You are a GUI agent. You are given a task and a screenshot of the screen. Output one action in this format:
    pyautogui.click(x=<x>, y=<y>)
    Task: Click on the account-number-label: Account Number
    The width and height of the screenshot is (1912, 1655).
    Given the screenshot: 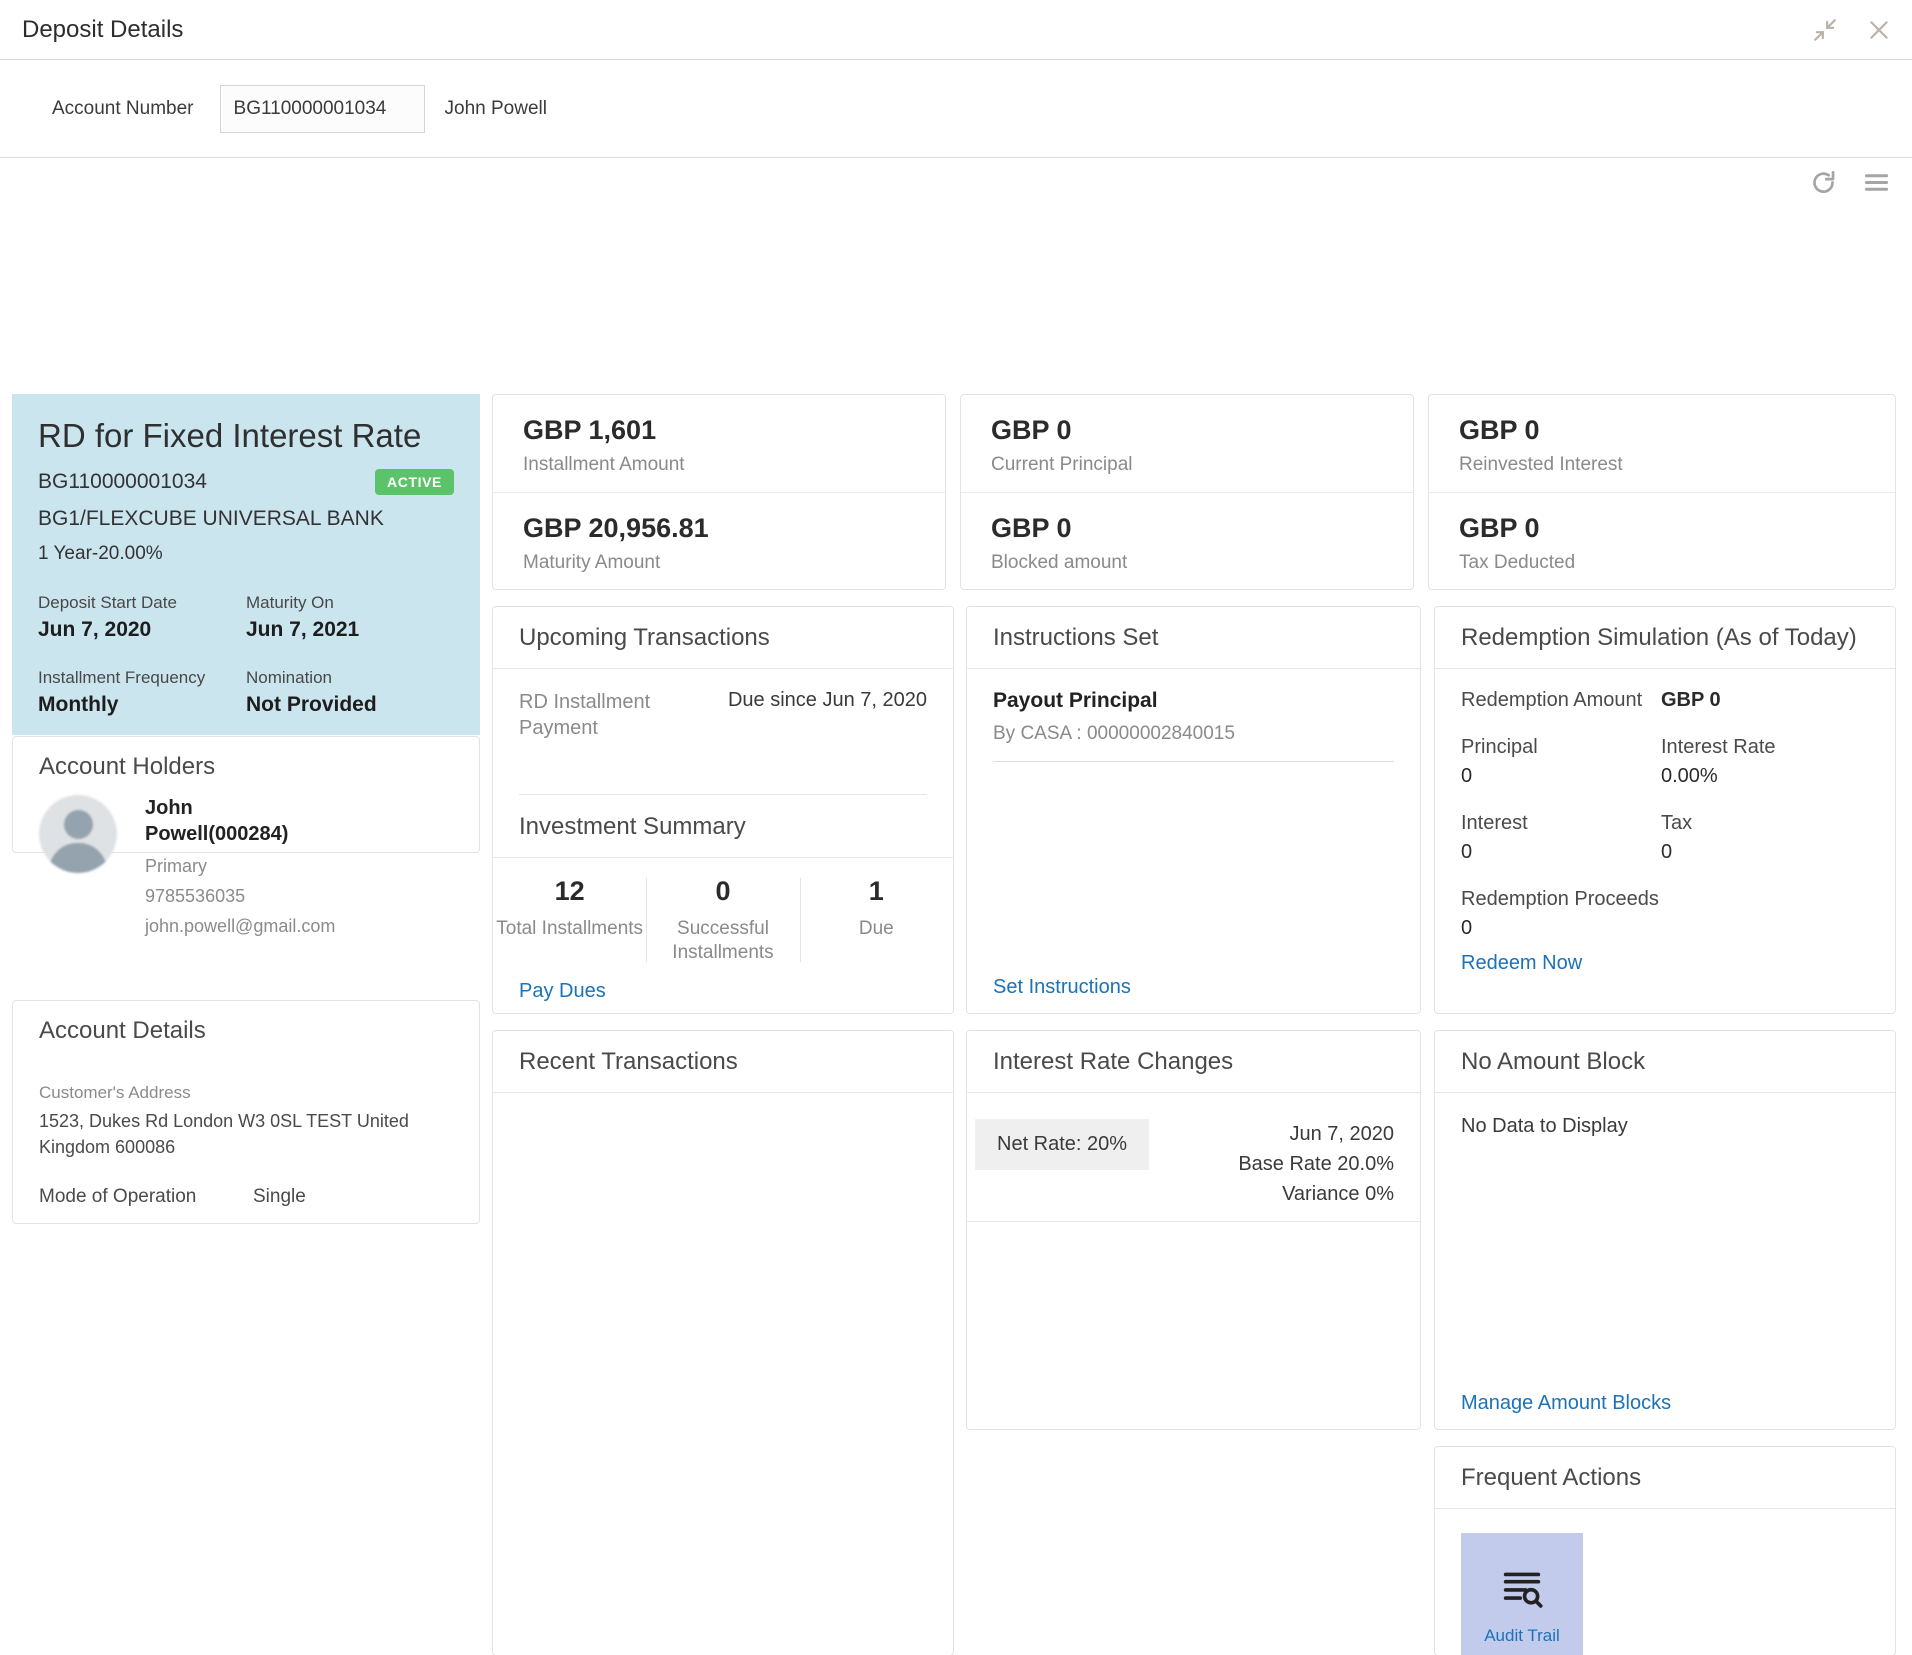 What is the action you would take?
    pyautogui.click(x=123, y=108)
    